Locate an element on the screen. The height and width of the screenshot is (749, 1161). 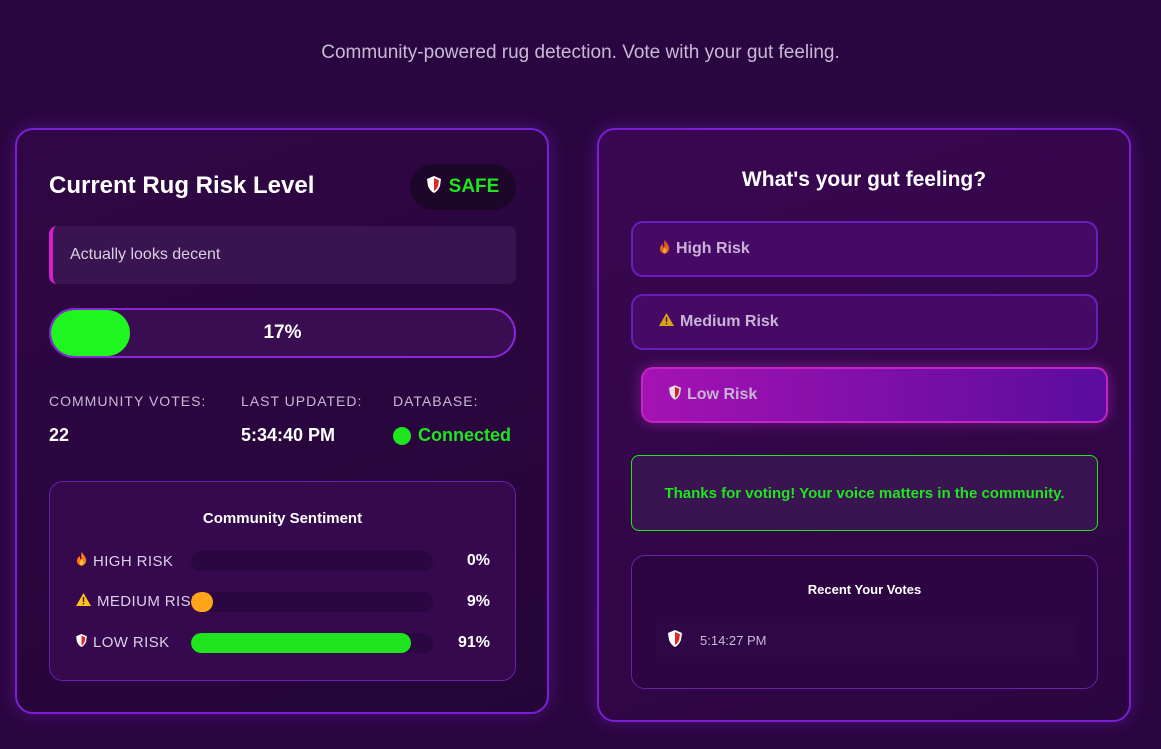
risk-meter: 17% is located at coordinates (282, 333).